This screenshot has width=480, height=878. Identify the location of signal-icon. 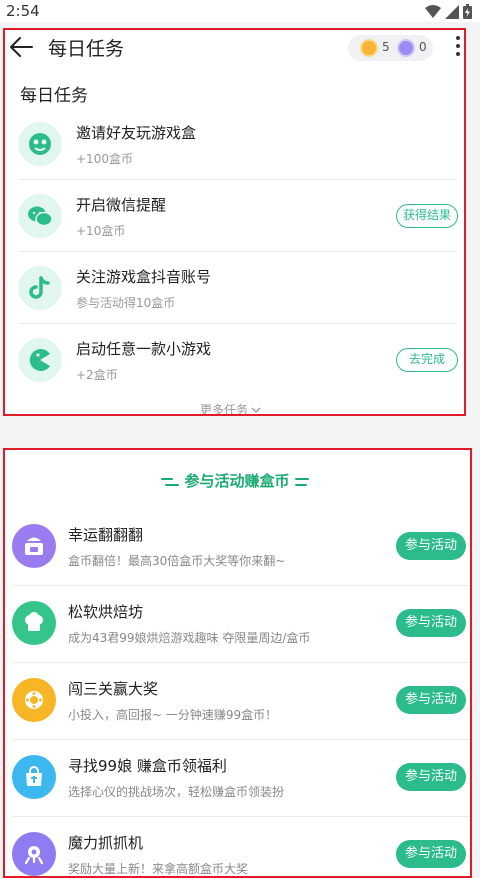
(452, 11).